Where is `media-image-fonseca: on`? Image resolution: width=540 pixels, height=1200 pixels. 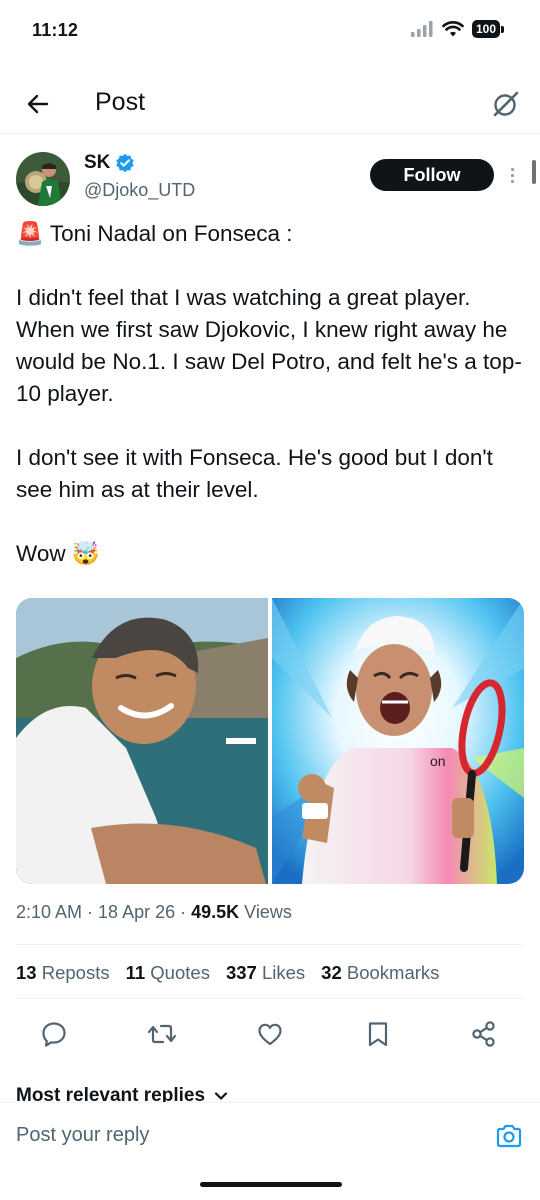 media-image-fonseca: on is located at coordinates (398, 741).